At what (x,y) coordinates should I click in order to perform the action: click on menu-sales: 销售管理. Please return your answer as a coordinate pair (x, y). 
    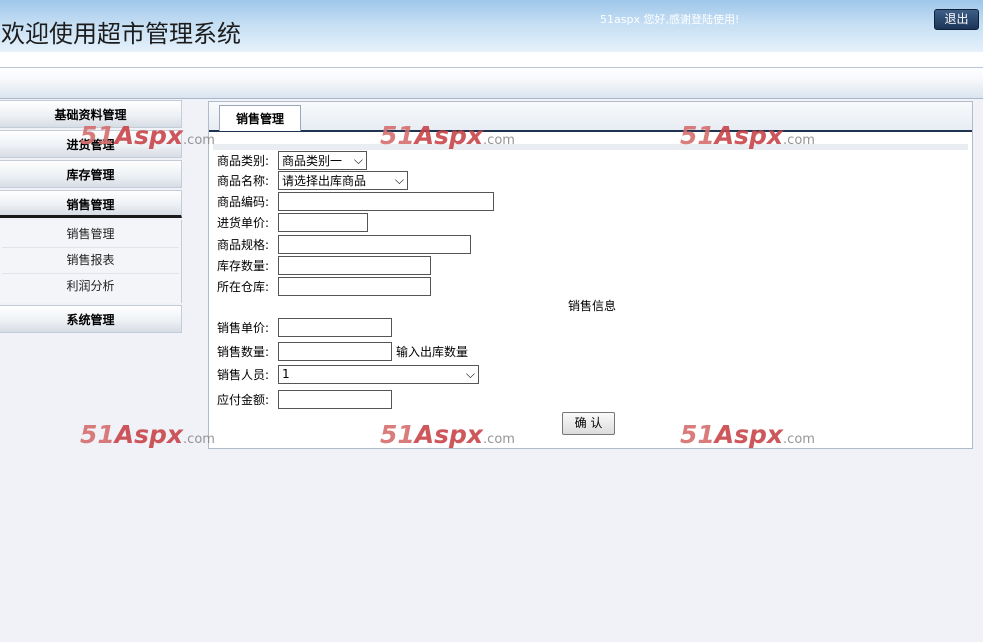
    Looking at the image, I should click on (91, 204).